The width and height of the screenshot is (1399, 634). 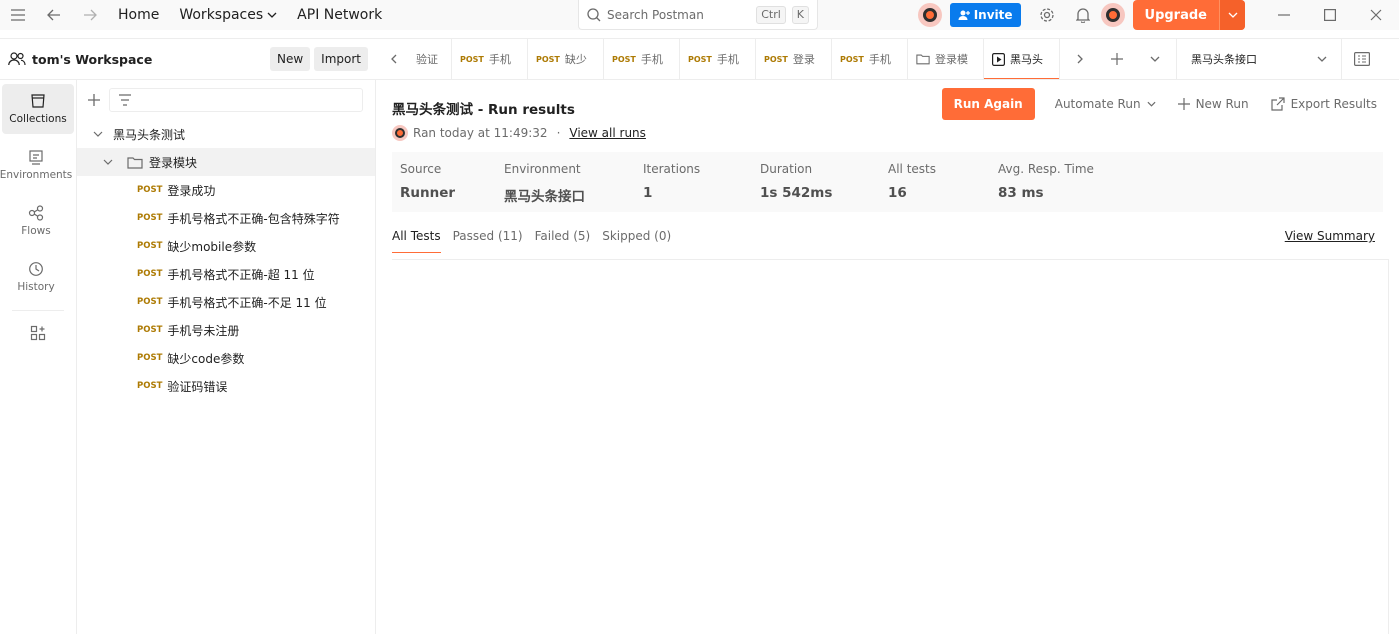 I want to click on summary-all-tests: All tests 16, so click(x=912, y=181).